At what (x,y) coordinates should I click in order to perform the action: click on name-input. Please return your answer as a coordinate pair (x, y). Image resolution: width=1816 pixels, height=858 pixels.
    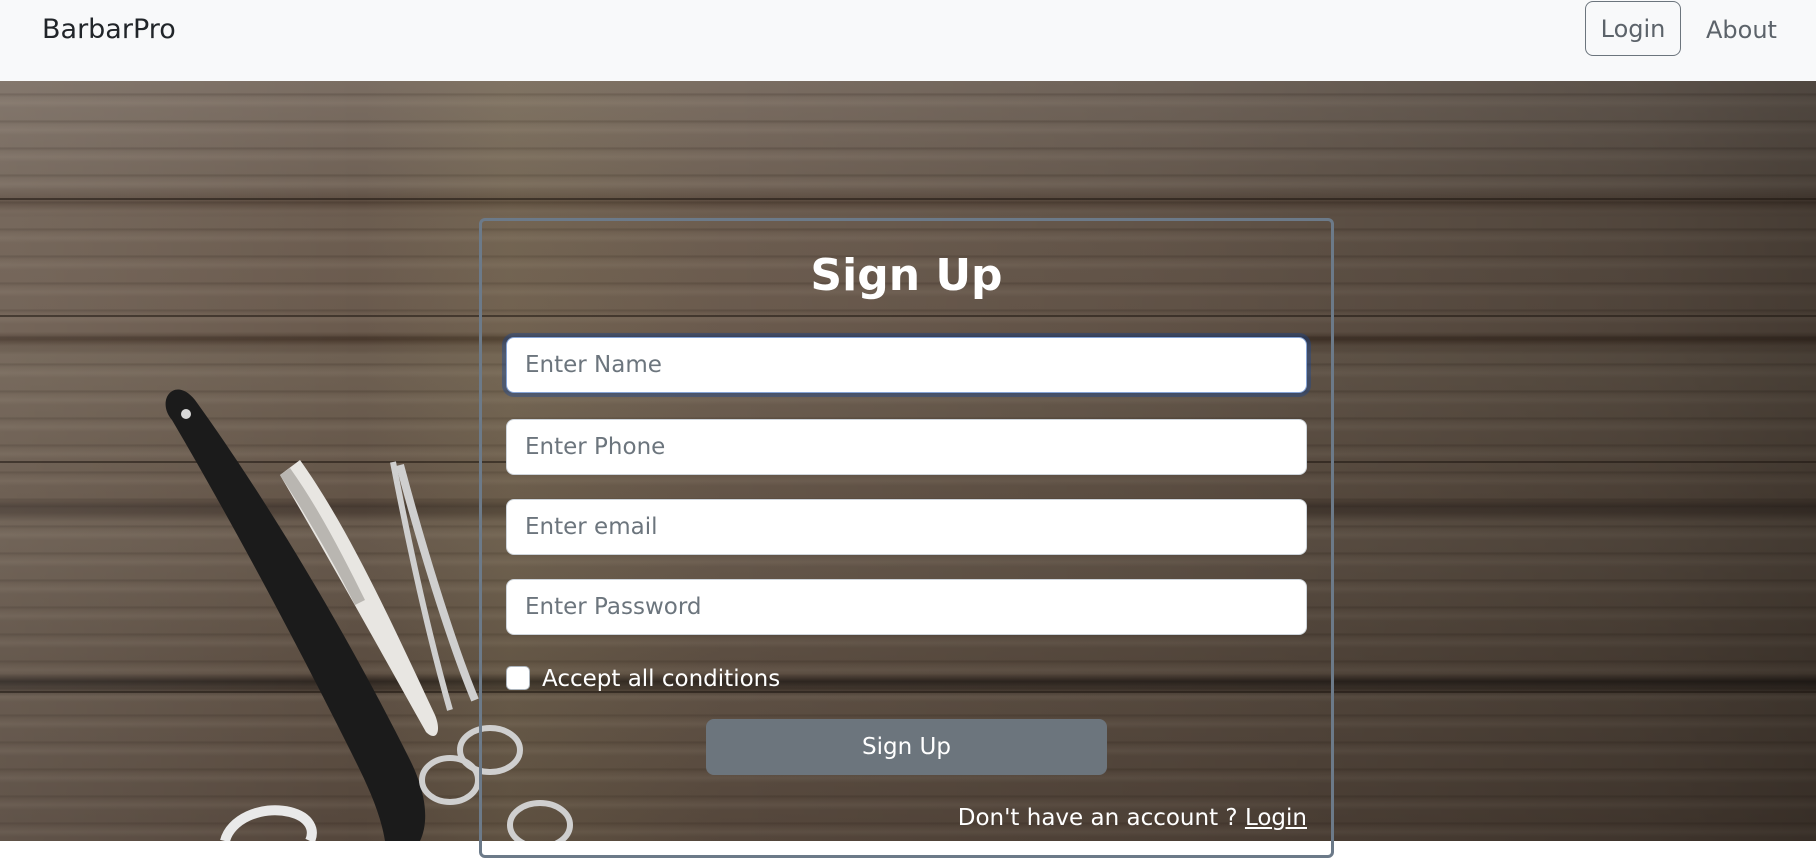
    Looking at the image, I should click on (906, 365).